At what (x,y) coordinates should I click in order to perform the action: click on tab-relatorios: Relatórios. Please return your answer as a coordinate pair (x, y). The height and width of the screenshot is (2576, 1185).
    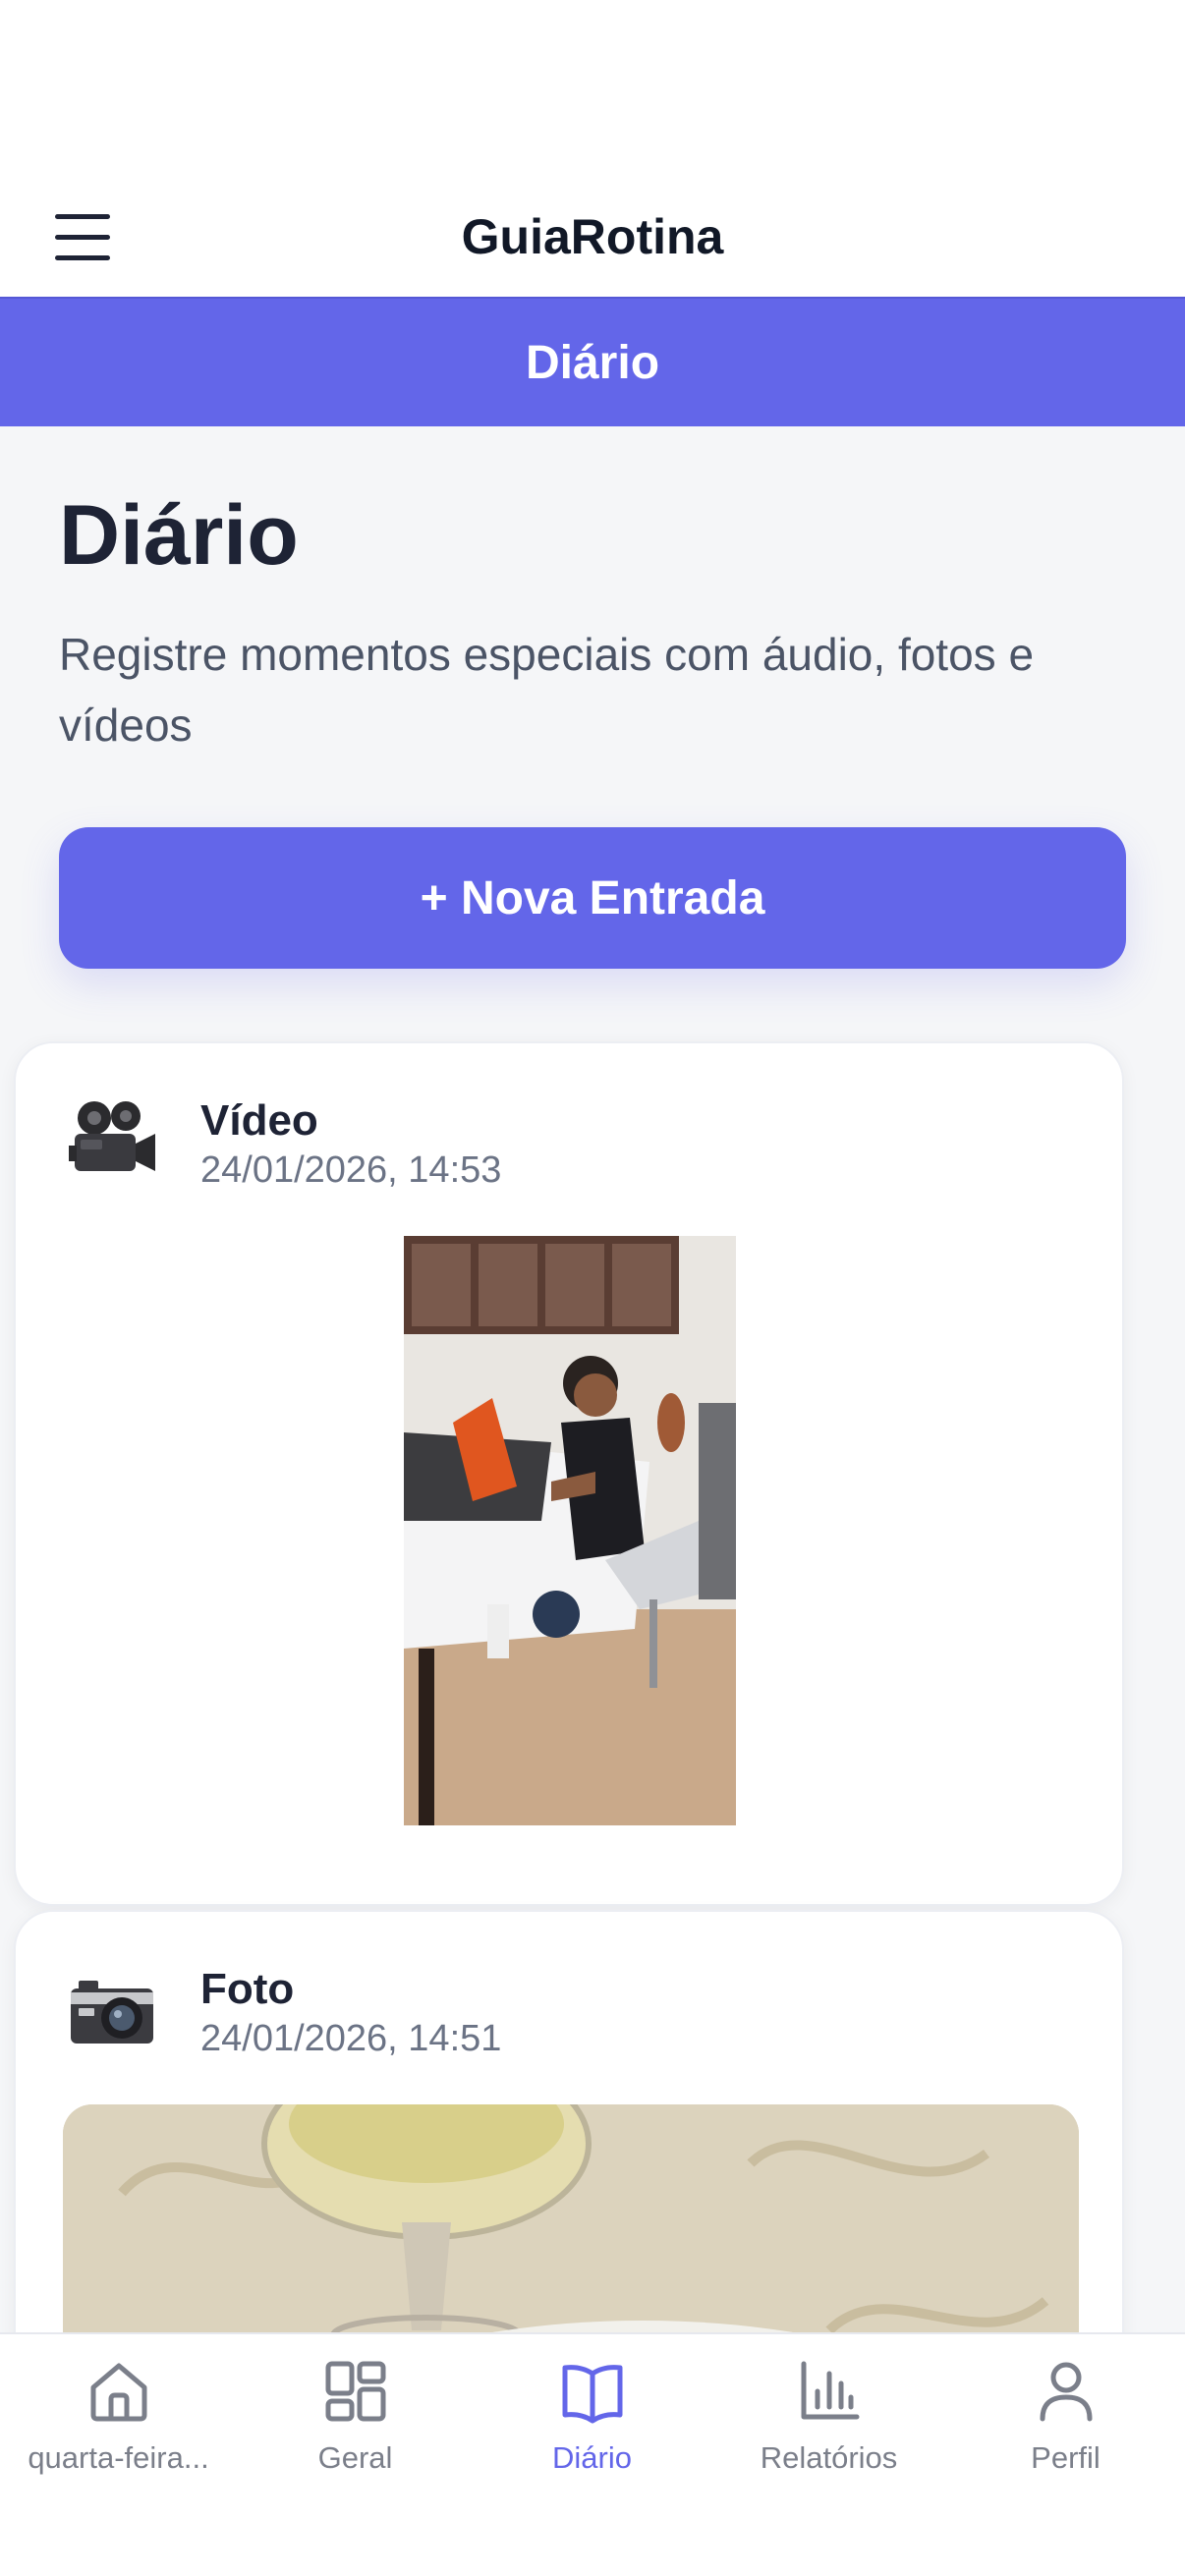
    Looking at the image, I should click on (829, 2424).